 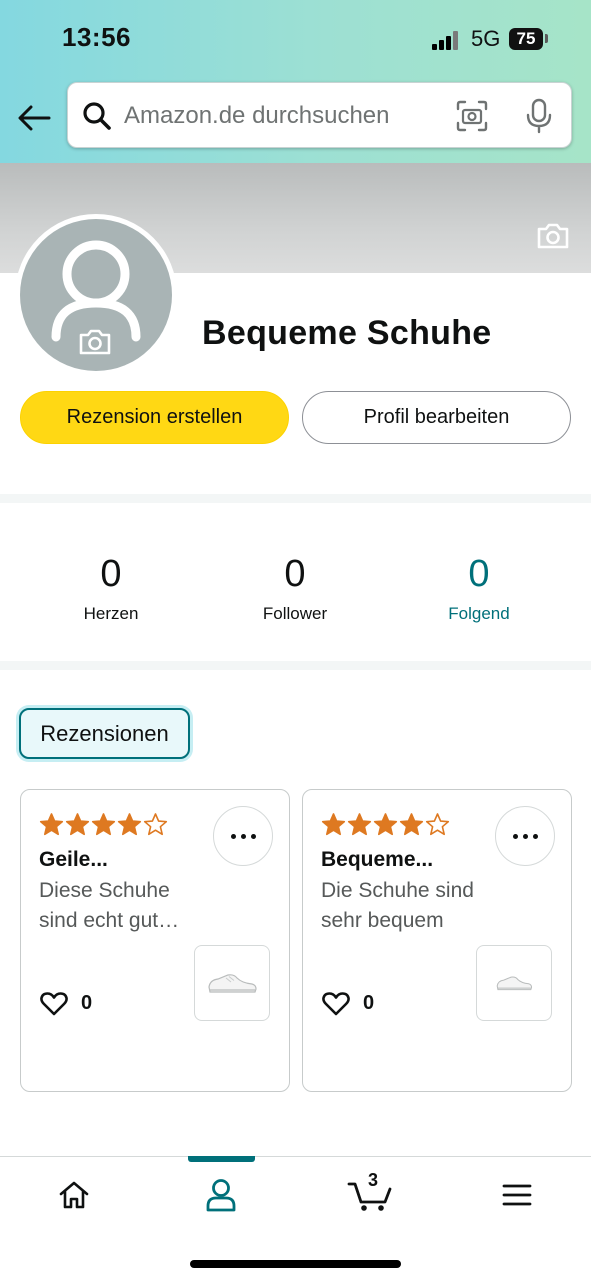 I want to click on review-card: Bequeme... Die Schuhe sind sehr bequem 0, so click(x=437, y=940).